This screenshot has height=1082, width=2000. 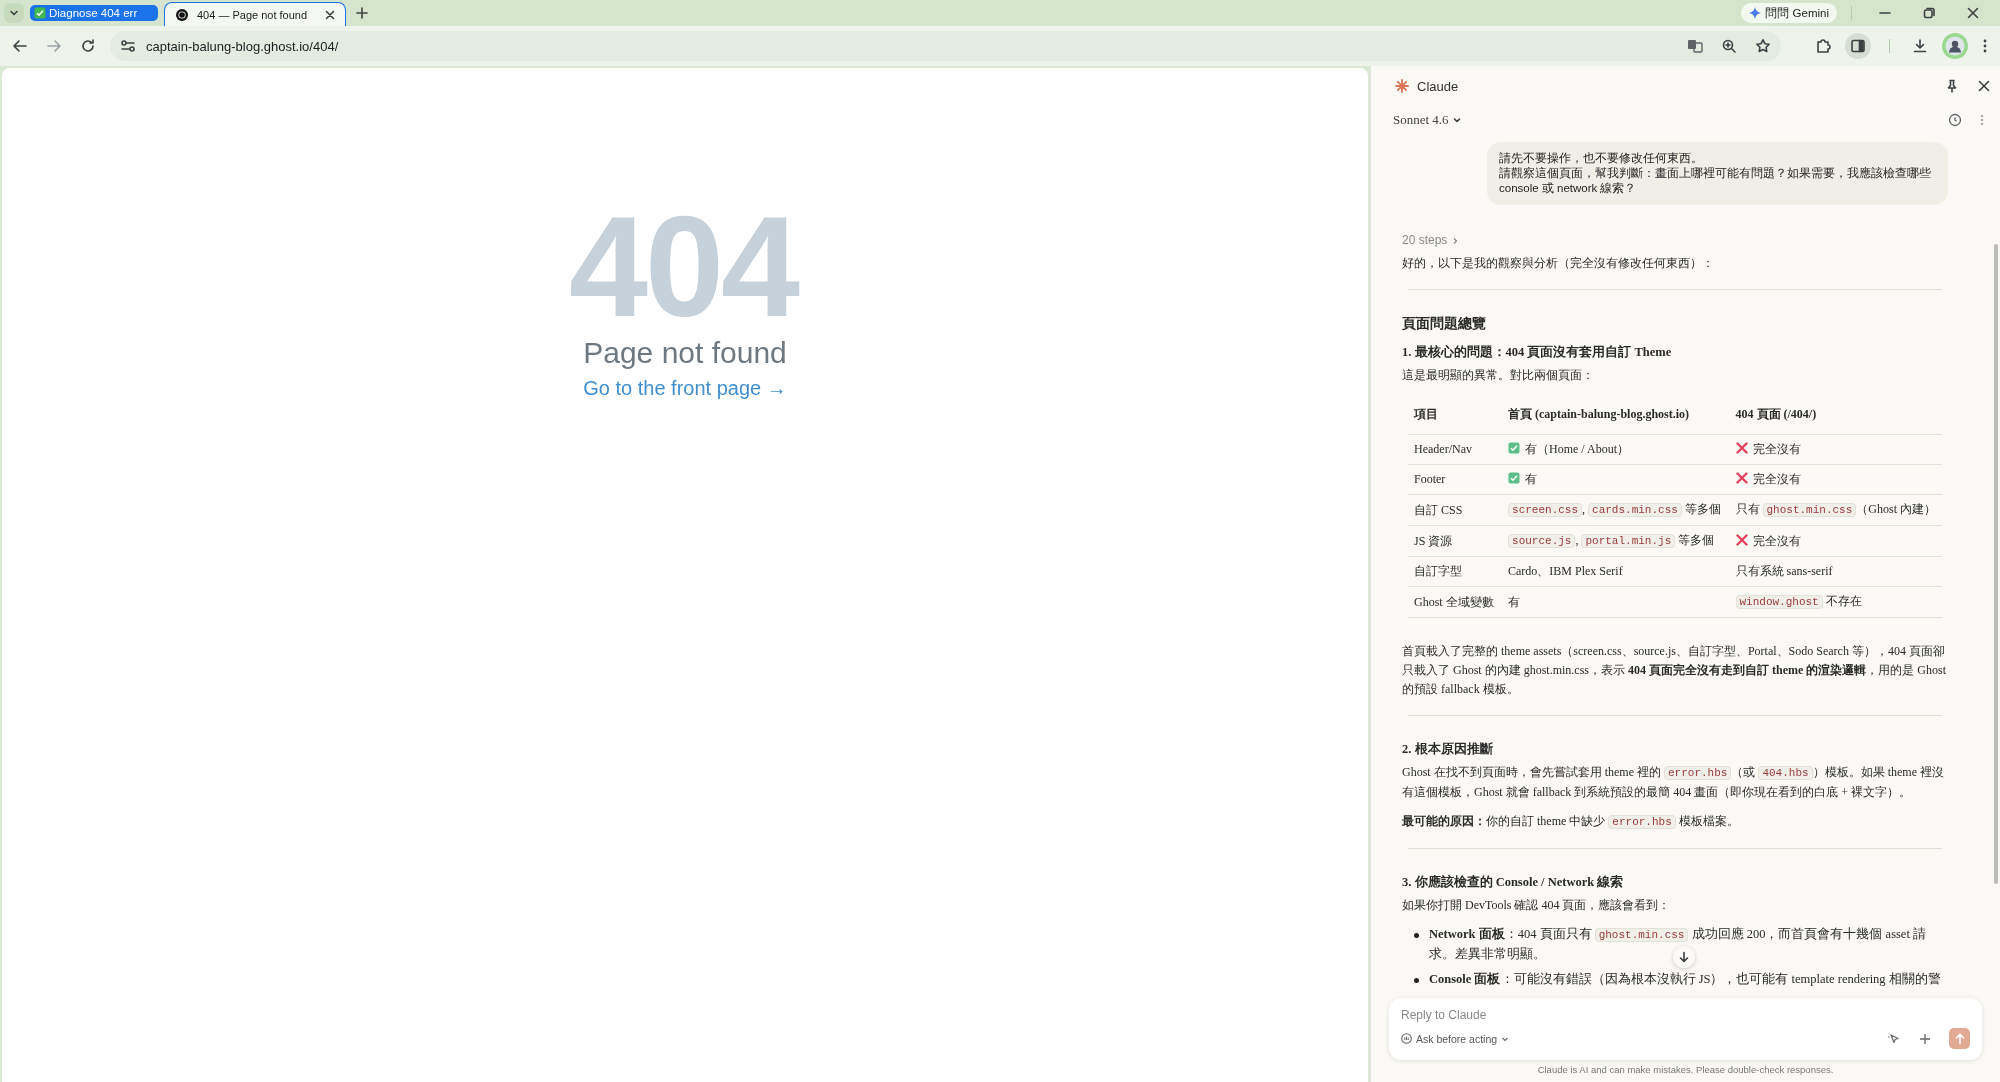 What do you see at coordinates (1455, 240) in the screenshot?
I see `chevron-right-icon` at bounding box center [1455, 240].